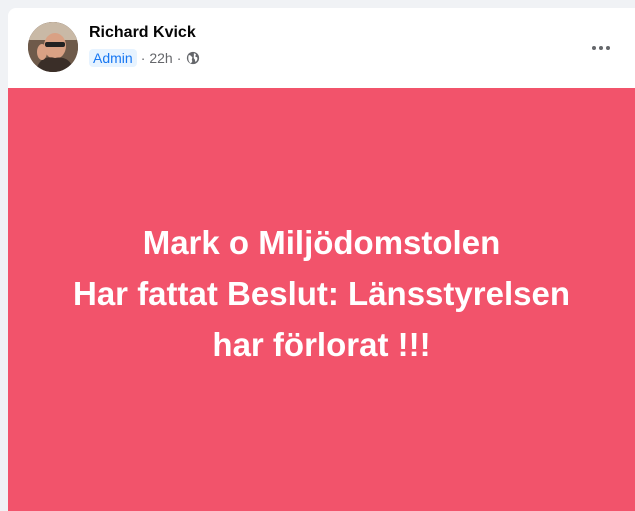  I want to click on author-avatar, so click(53, 47).